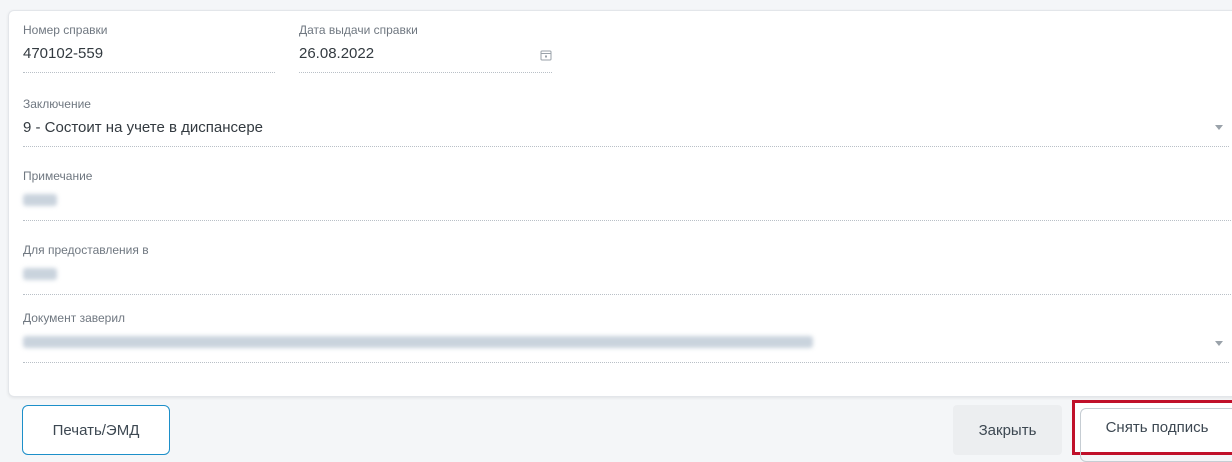 Image resolution: width=1232 pixels, height=462 pixels. Describe the element at coordinates (86, 250) in the screenshot. I see `provide-to-label: Для предоставления в` at that location.